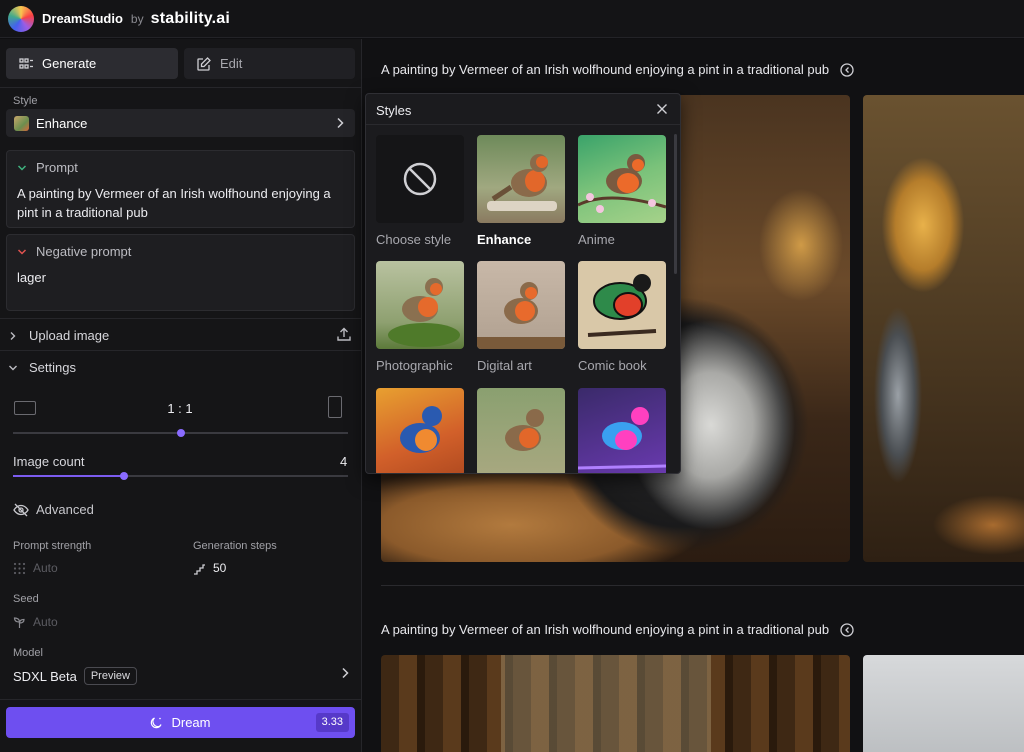  I want to click on seed-input: Auto, so click(35, 622).